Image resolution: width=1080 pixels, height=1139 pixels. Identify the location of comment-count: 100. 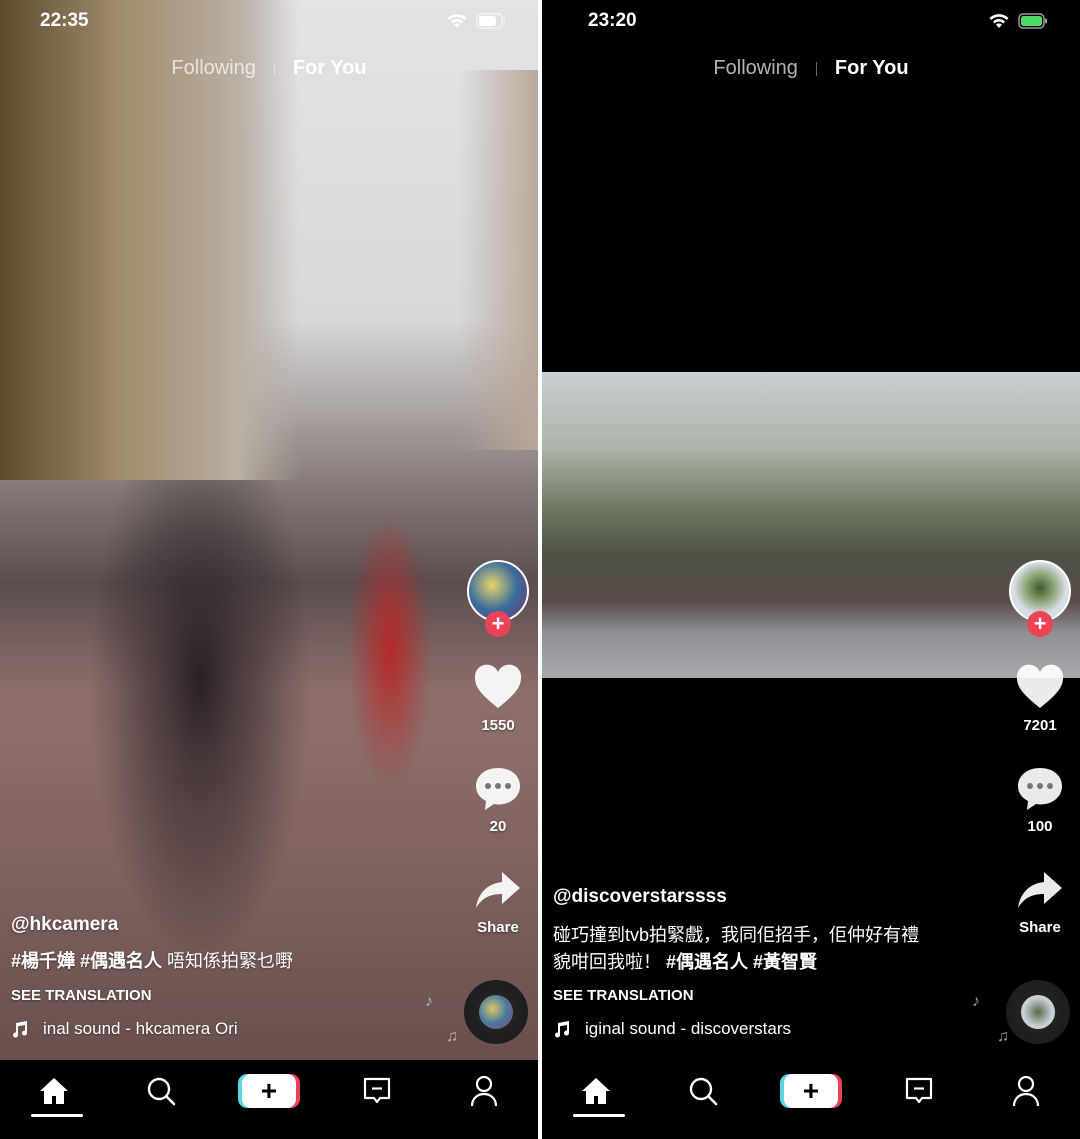
(1040, 826).